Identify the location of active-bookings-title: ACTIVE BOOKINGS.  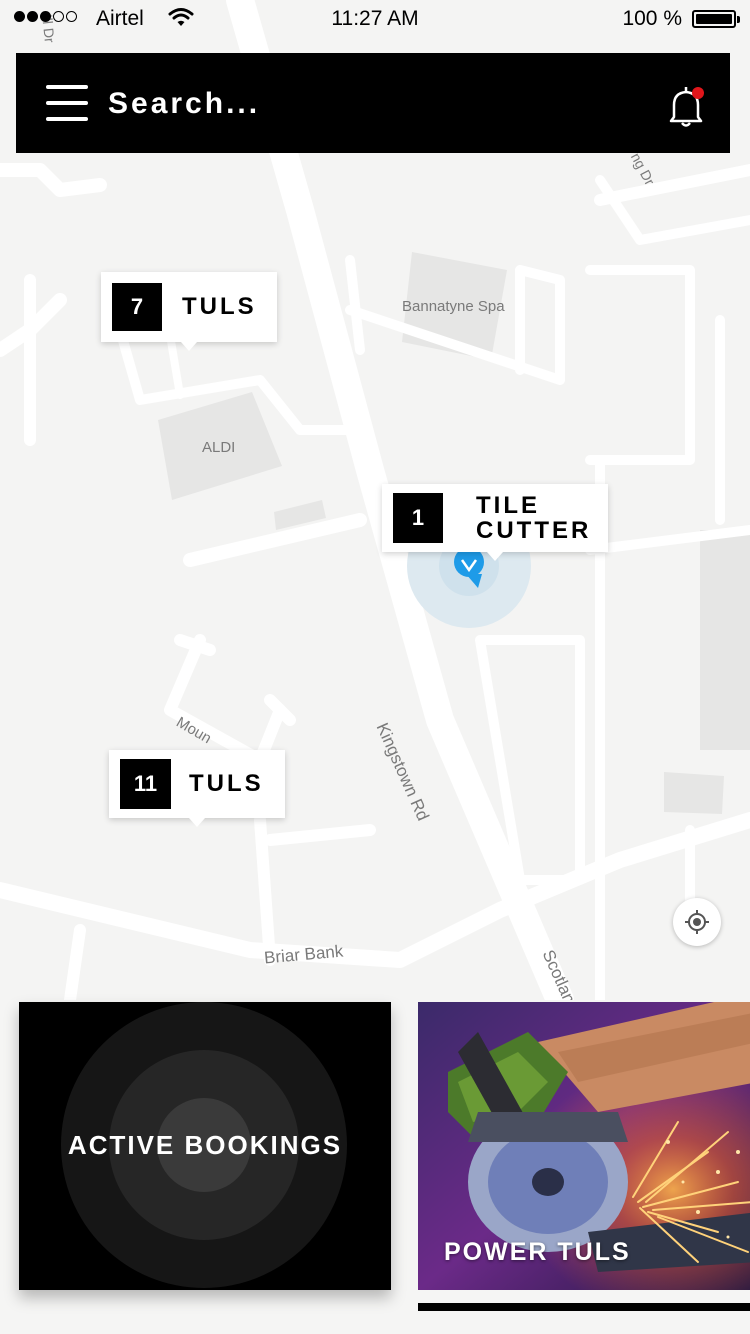
(205, 1145).